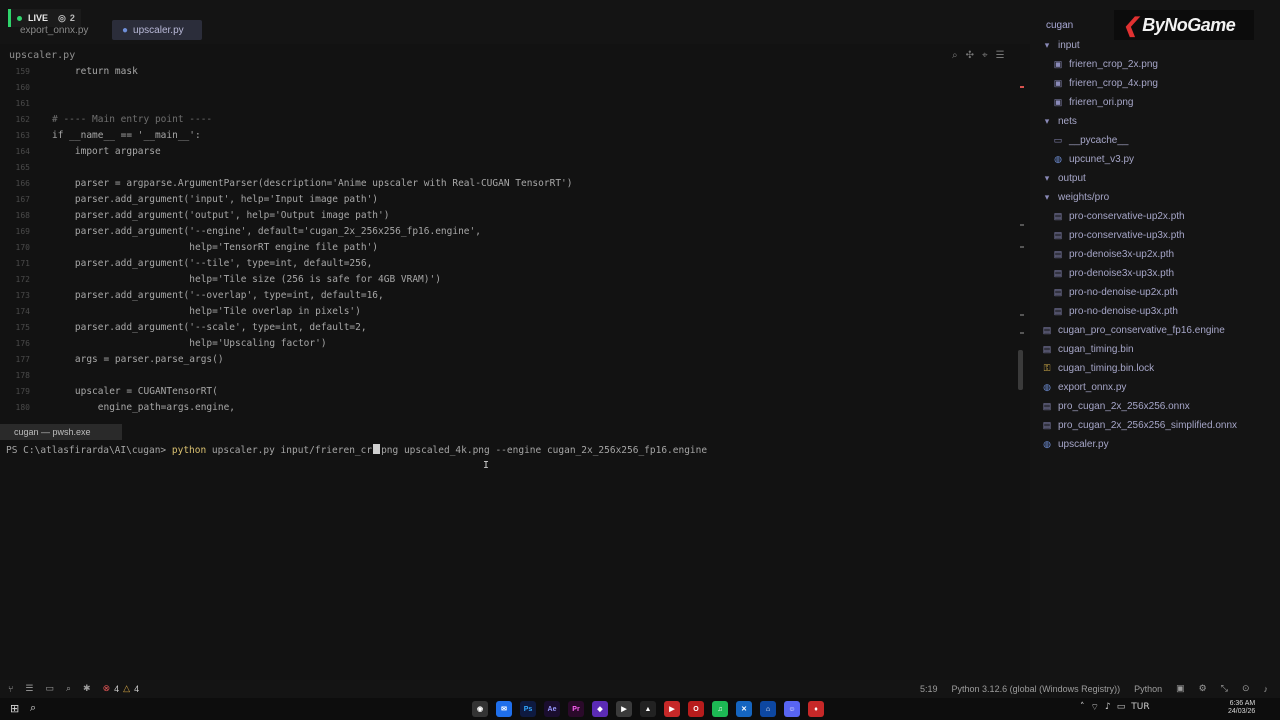 The image size is (1280, 720). I want to click on replace-icon: ✣, so click(970, 55).